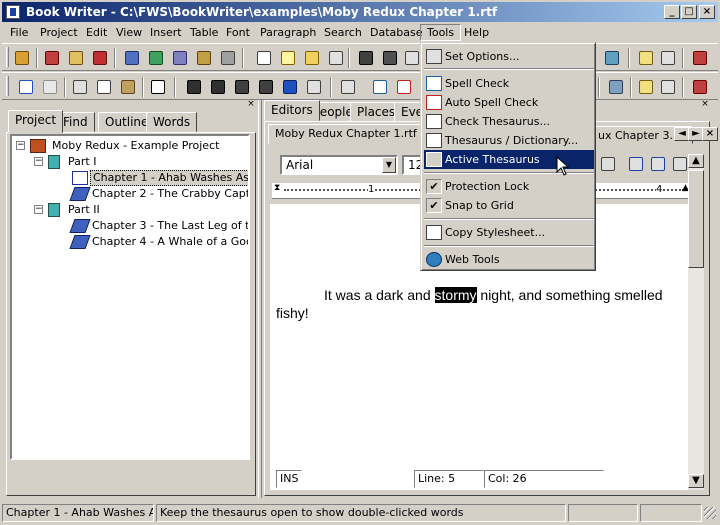  I want to click on open-project-button, so click(52, 58).